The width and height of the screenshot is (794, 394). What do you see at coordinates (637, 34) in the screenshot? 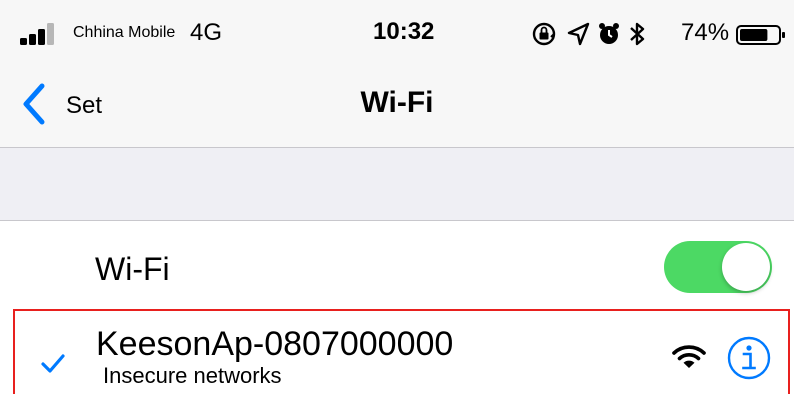
I see `bluetooth-icon` at bounding box center [637, 34].